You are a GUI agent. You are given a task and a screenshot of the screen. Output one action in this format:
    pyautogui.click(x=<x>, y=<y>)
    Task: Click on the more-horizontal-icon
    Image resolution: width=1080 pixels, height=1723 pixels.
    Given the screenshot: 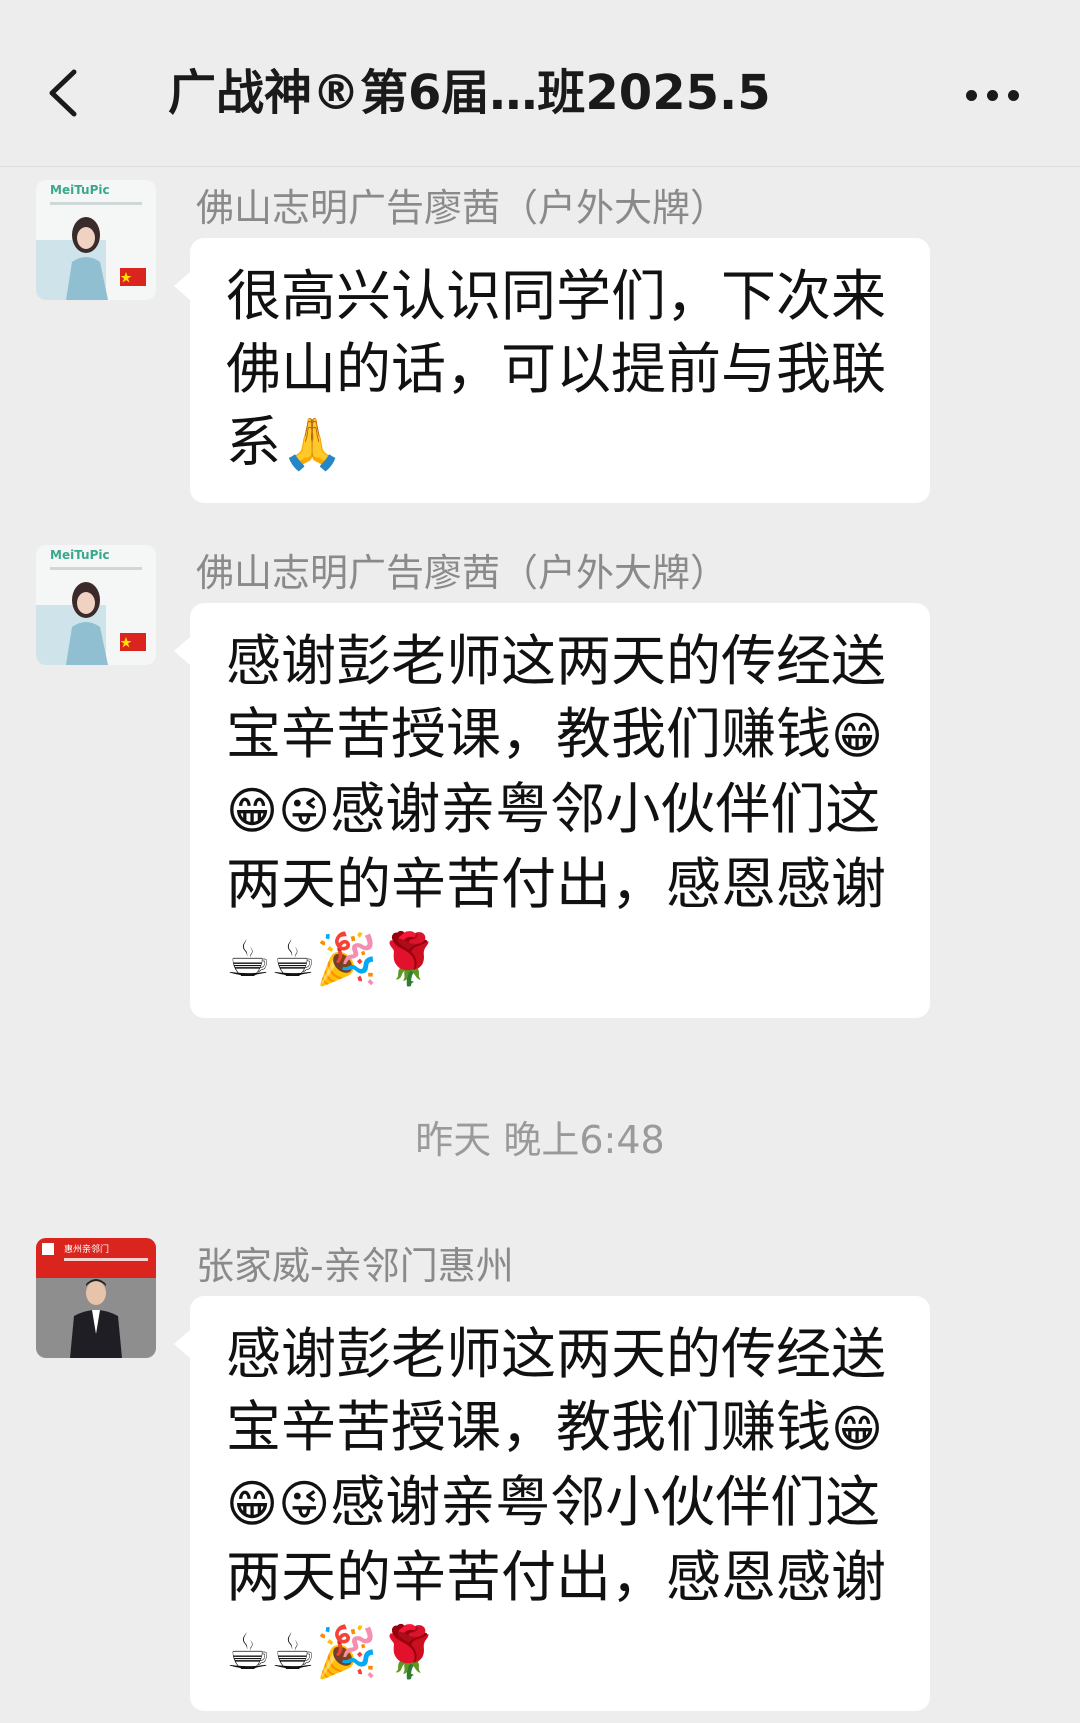 What is the action you would take?
    pyautogui.click(x=971, y=95)
    